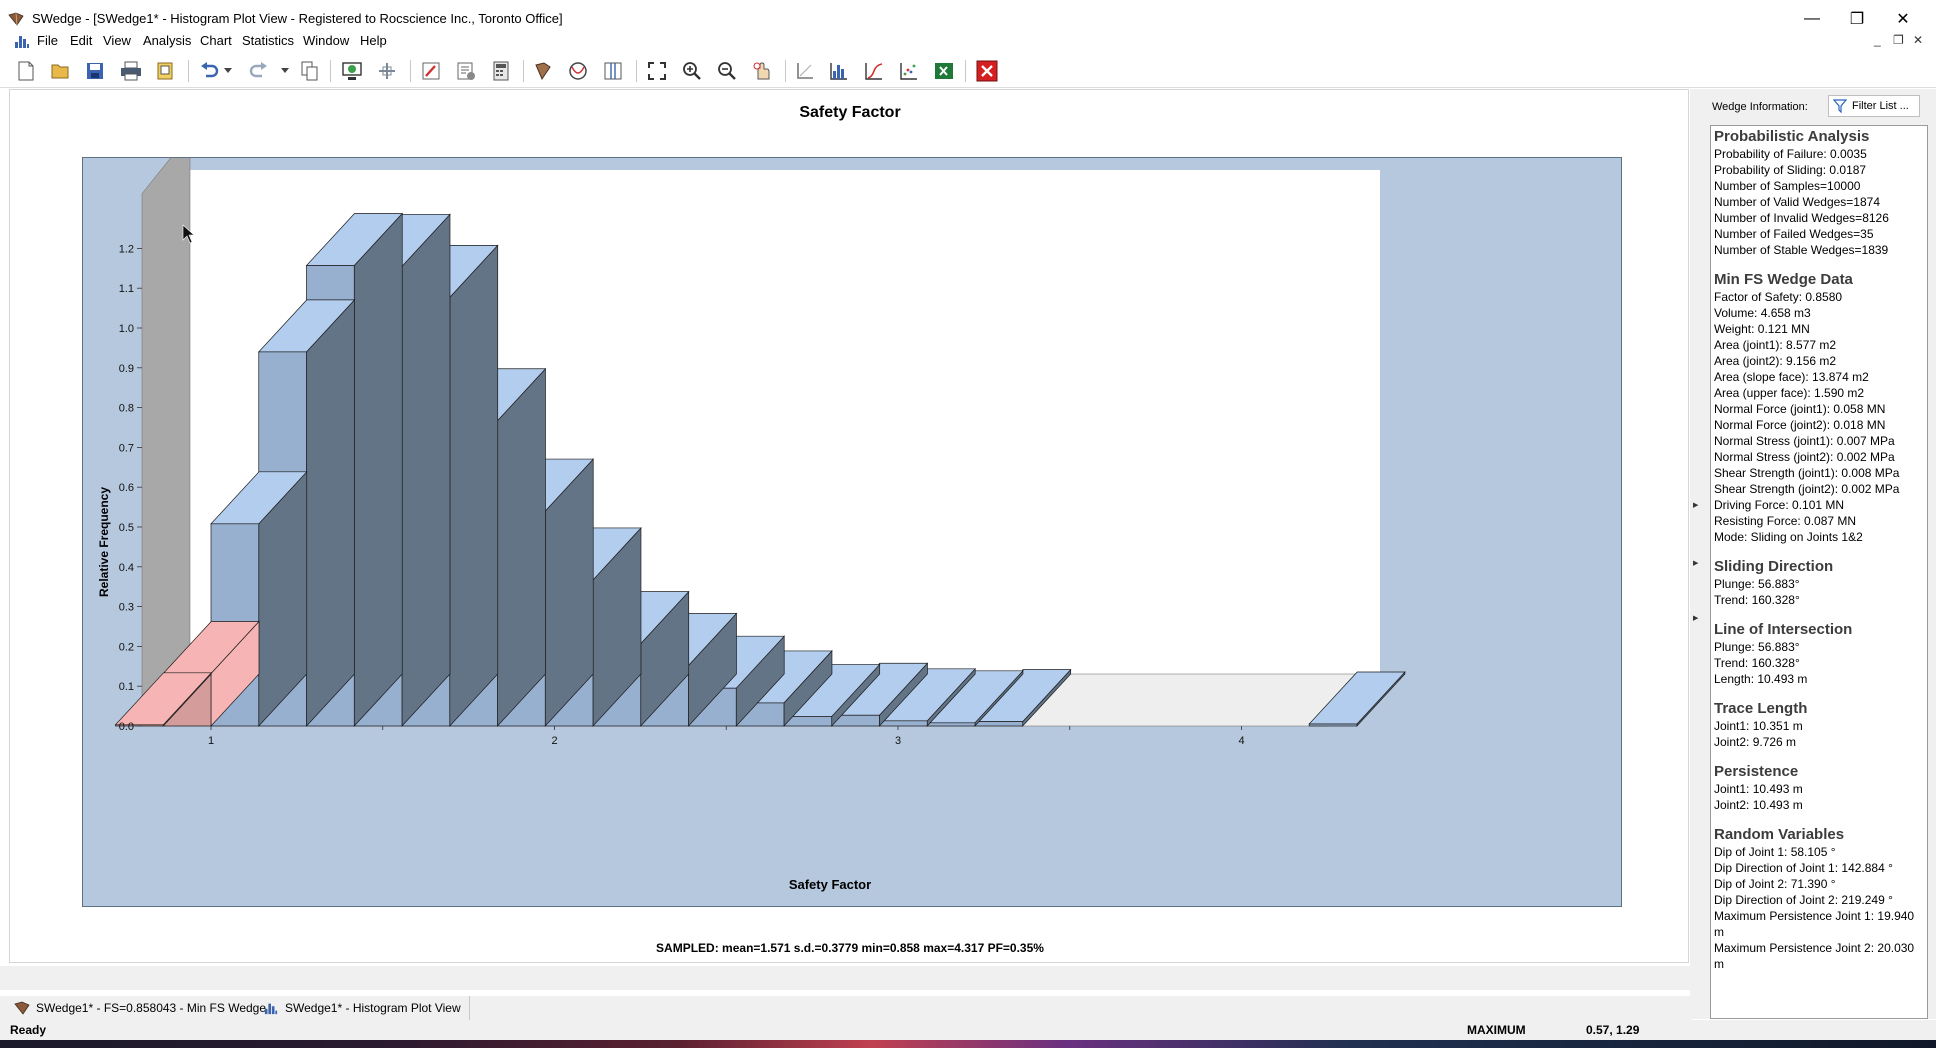  What do you see at coordinates (1877, 40) in the screenshot?
I see `mdi-minimize-button: _` at bounding box center [1877, 40].